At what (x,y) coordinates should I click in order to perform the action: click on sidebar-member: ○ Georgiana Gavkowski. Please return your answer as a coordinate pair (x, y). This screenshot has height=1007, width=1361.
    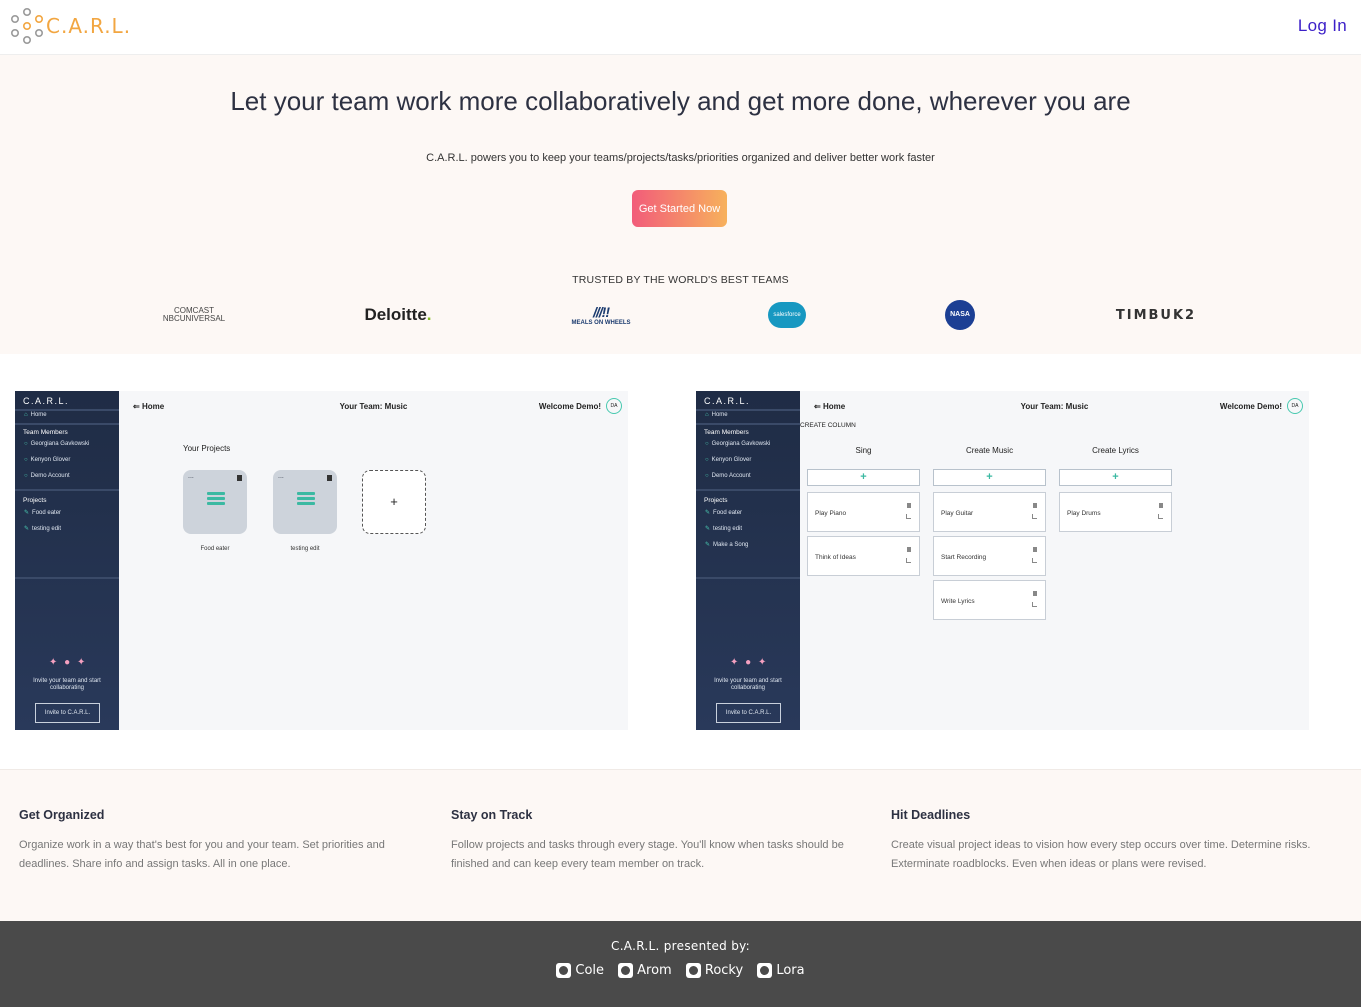
    Looking at the image, I should click on (737, 444).